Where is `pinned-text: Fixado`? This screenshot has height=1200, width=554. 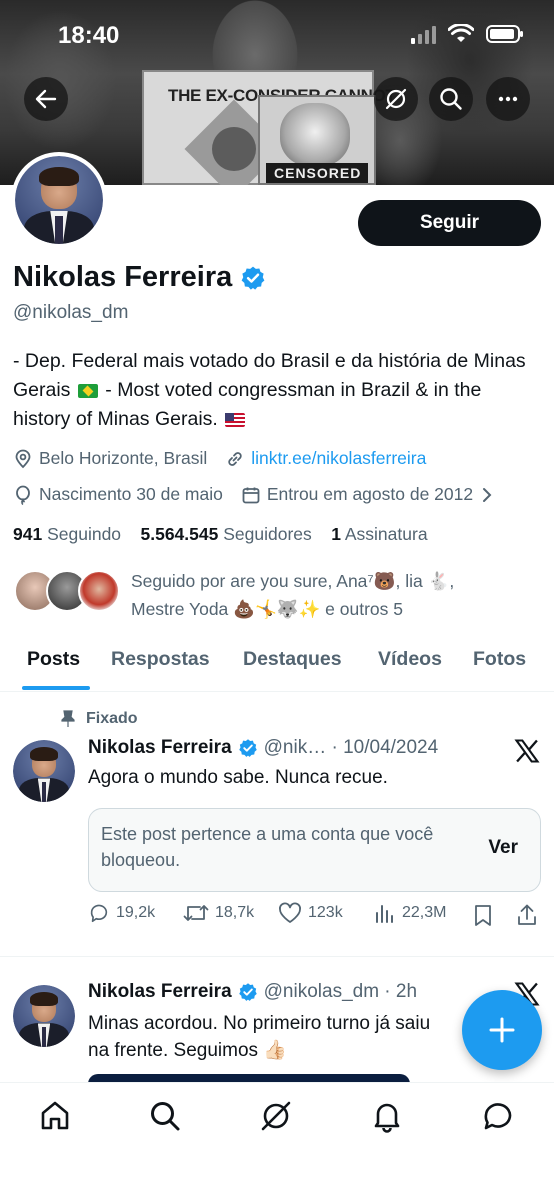
pinned-text: Fixado is located at coordinates (112, 718).